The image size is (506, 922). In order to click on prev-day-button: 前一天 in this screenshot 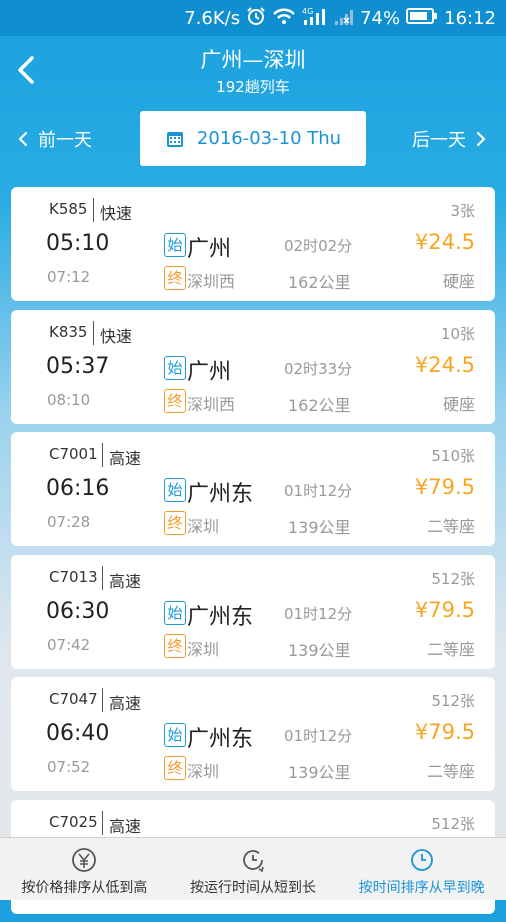, I will do `click(55, 139)`.